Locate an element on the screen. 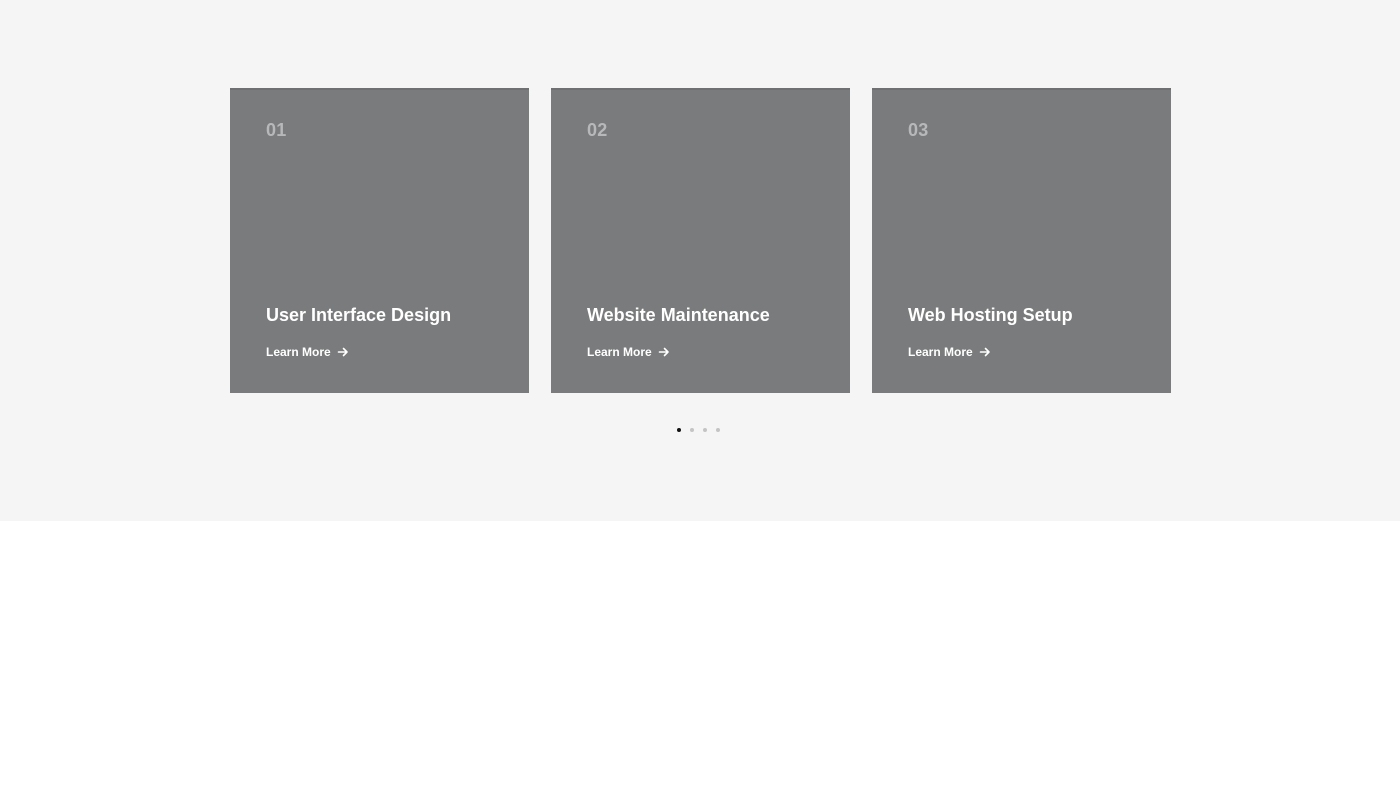 This screenshot has width=1400, height=788. service-card: 02 Website Maintenance Learn More is located at coordinates (700, 240).